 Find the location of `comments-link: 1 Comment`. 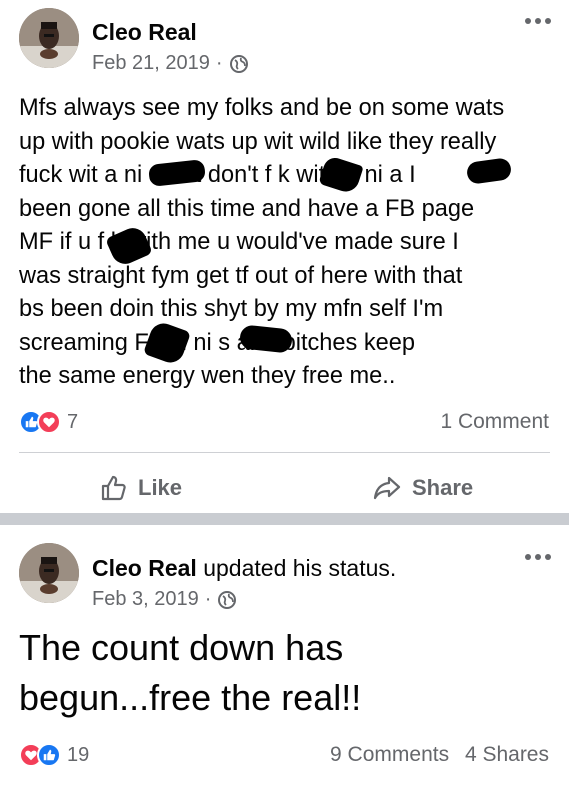

comments-link: 1 Comment is located at coordinates (494, 421).